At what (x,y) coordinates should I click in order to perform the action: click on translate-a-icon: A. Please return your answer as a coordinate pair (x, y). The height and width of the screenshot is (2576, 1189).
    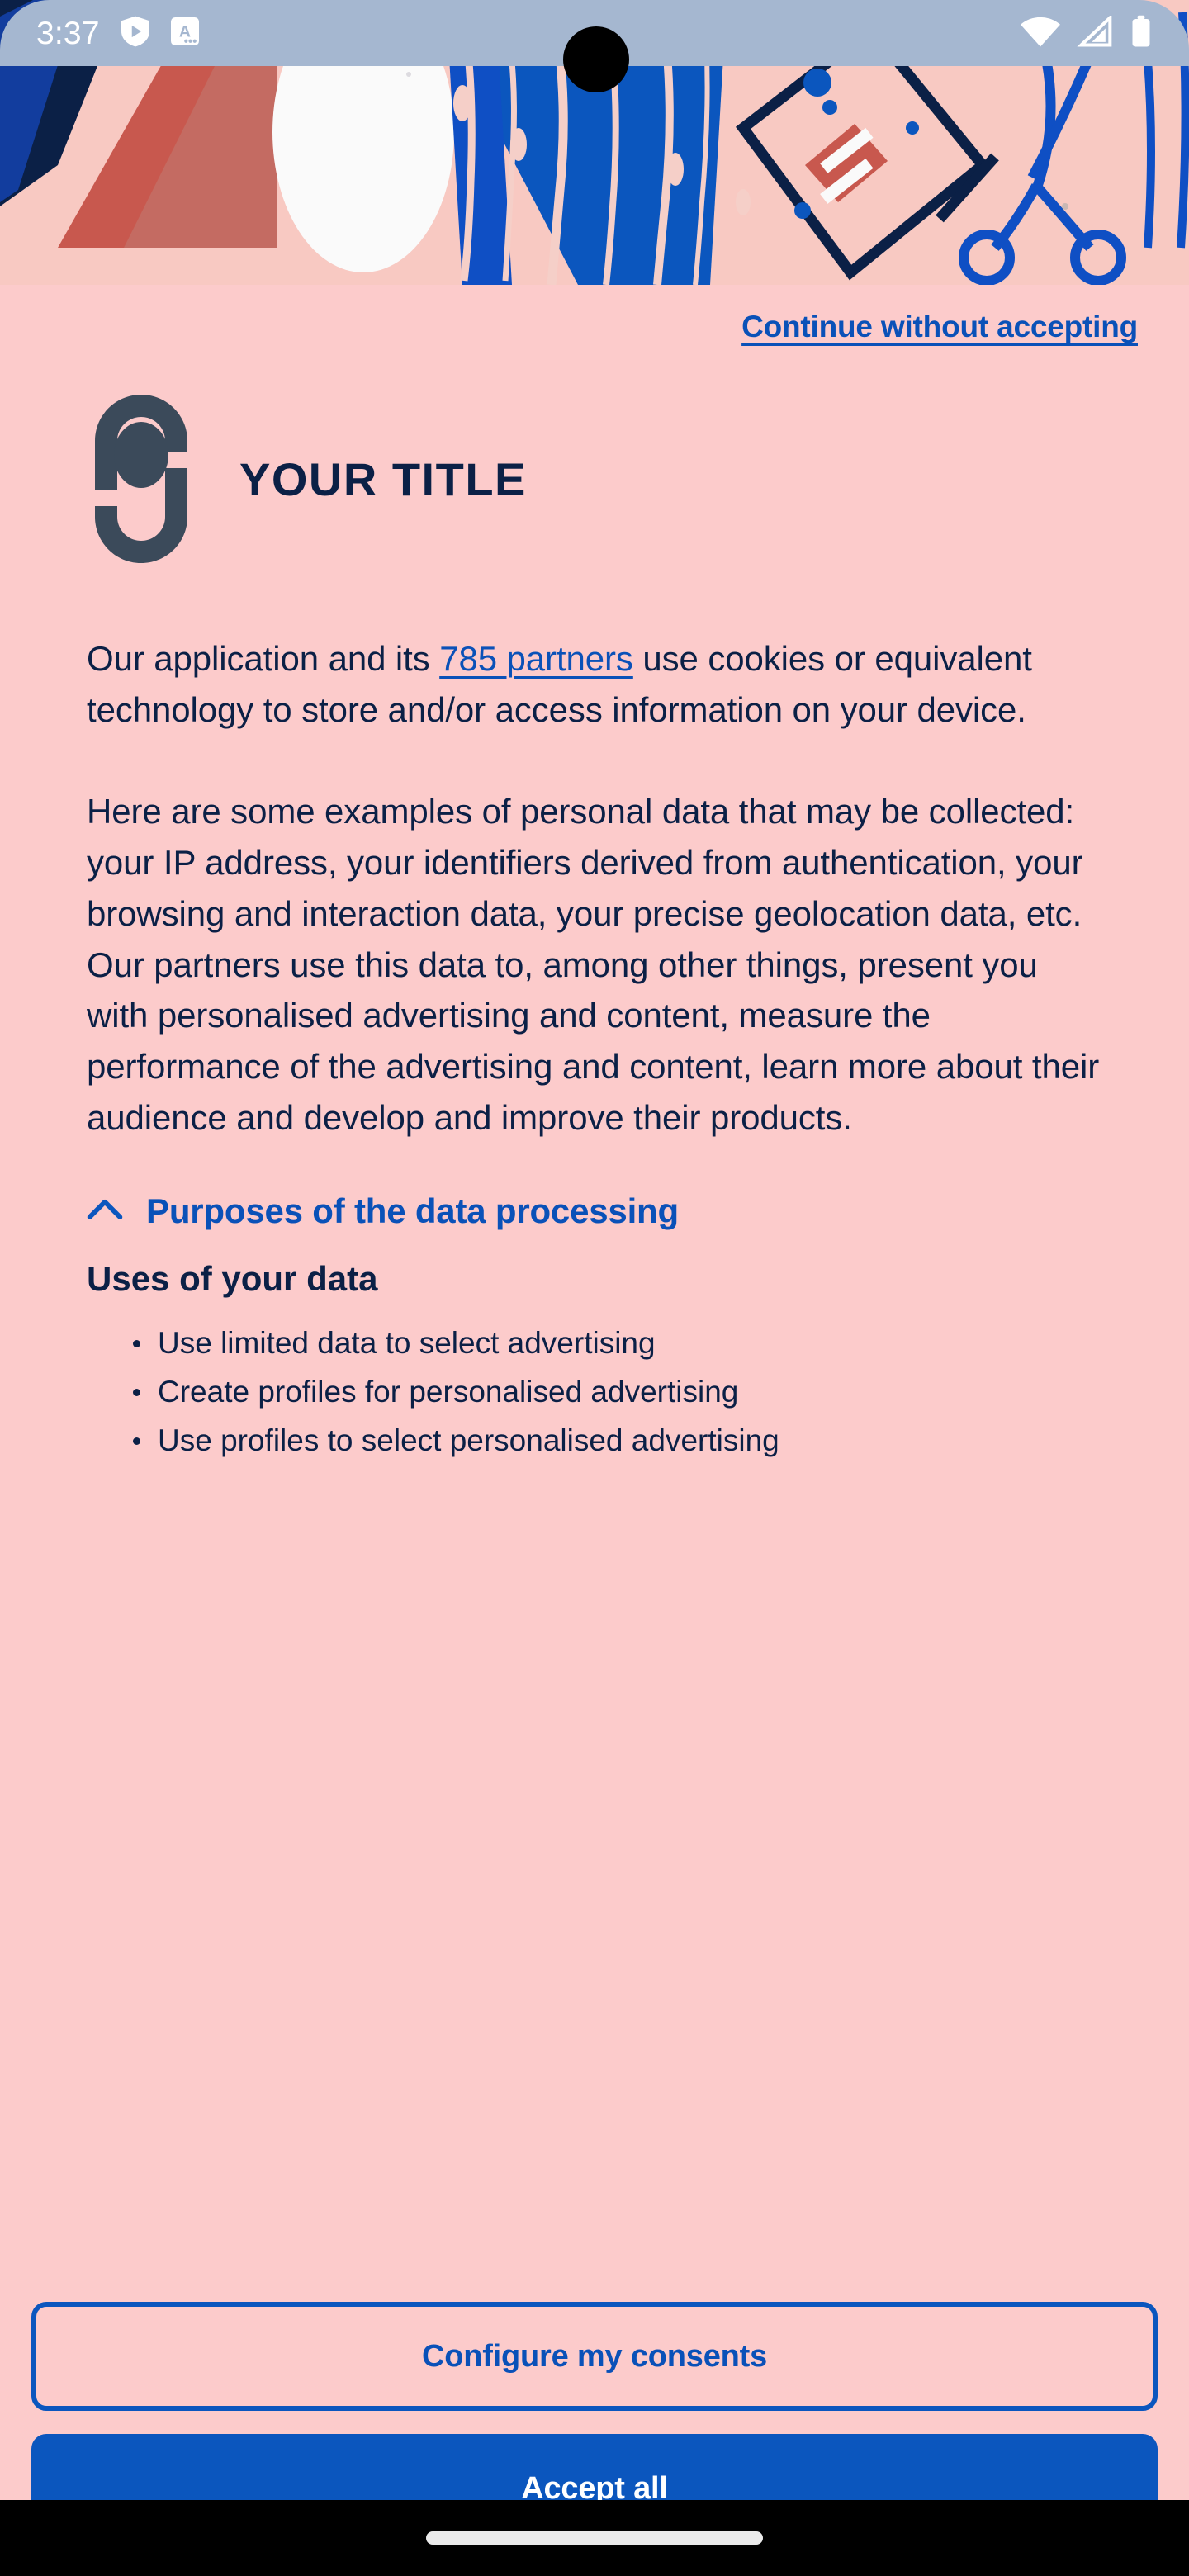
    Looking at the image, I should click on (184, 33).